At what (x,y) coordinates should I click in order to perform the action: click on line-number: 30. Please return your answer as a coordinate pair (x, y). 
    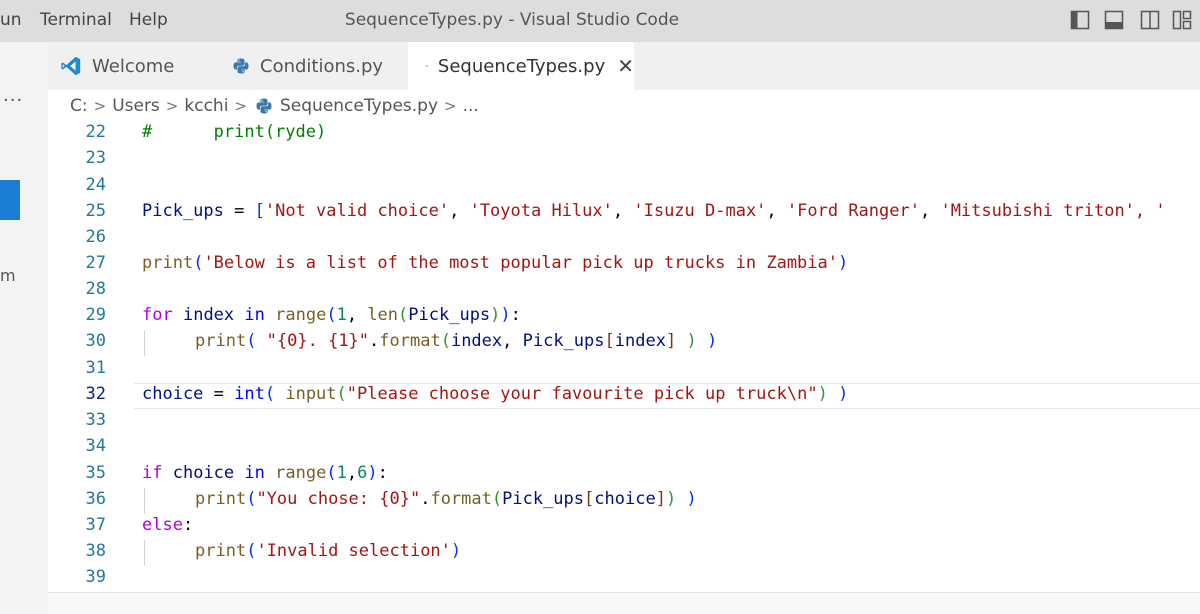
    Looking at the image, I should click on (95, 341).